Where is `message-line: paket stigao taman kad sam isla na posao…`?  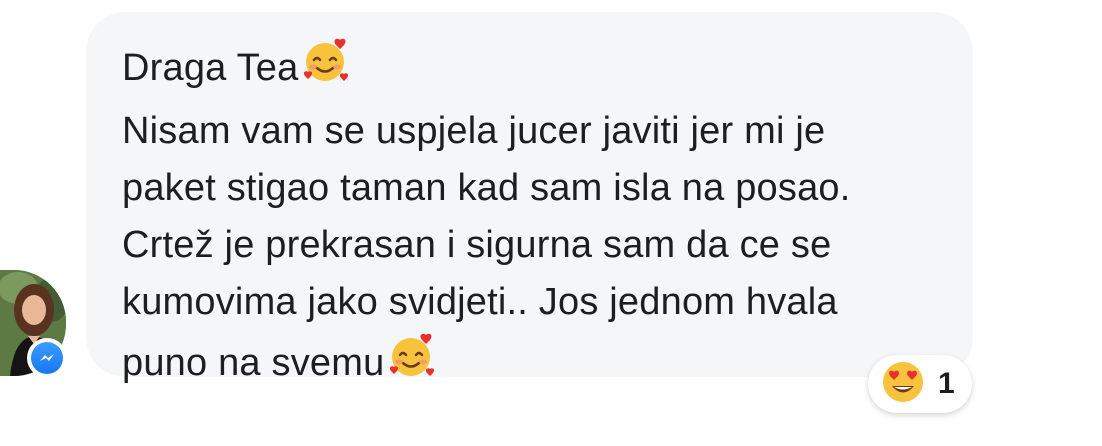
message-line: paket stigao taman kad sam isla na posao… is located at coordinates (486, 188).